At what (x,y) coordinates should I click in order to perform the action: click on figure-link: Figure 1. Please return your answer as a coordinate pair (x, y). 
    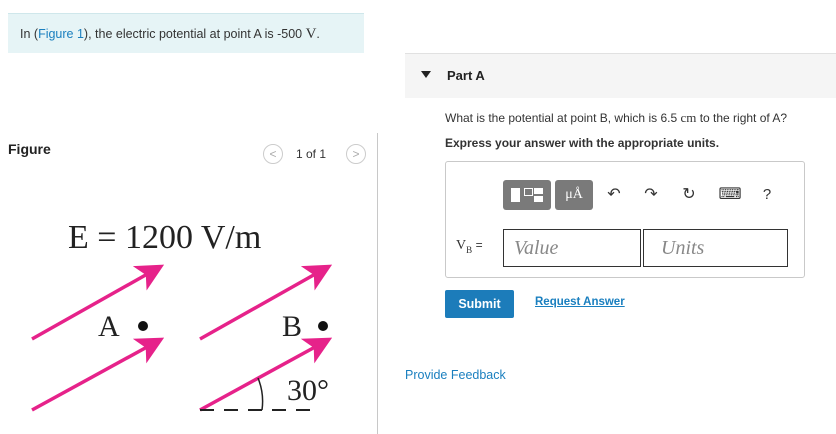
    Looking at the image, I should click on (61, 34).